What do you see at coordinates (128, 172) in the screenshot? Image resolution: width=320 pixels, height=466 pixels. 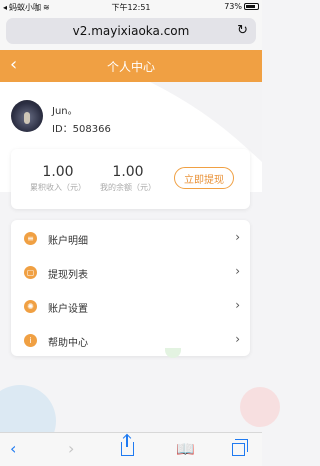 I see `balance-value: 1.00` at bounding box center [128, 172].